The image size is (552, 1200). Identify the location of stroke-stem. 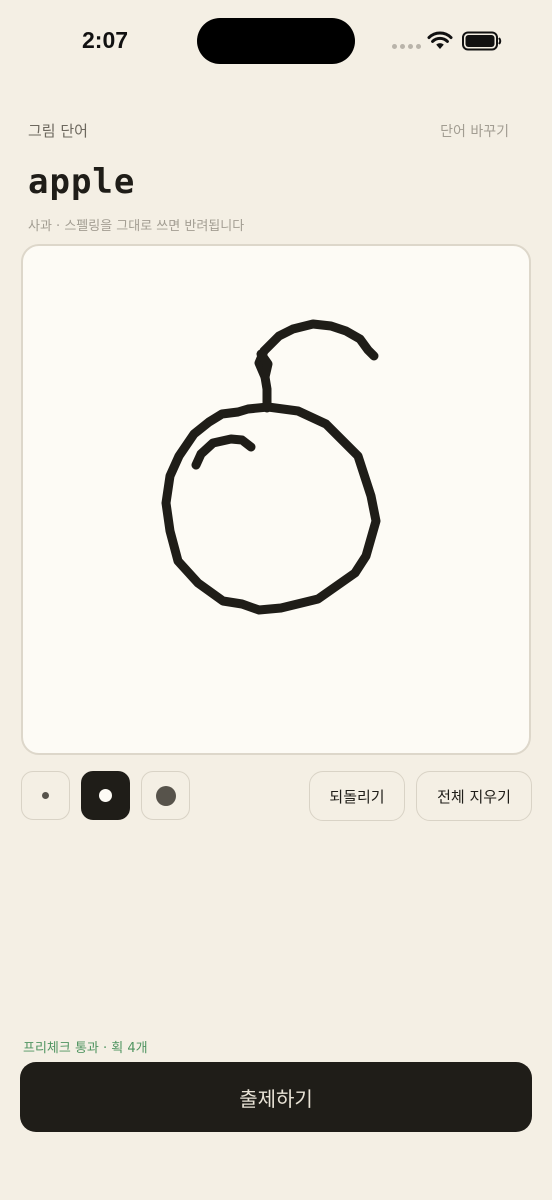
(316, 366).